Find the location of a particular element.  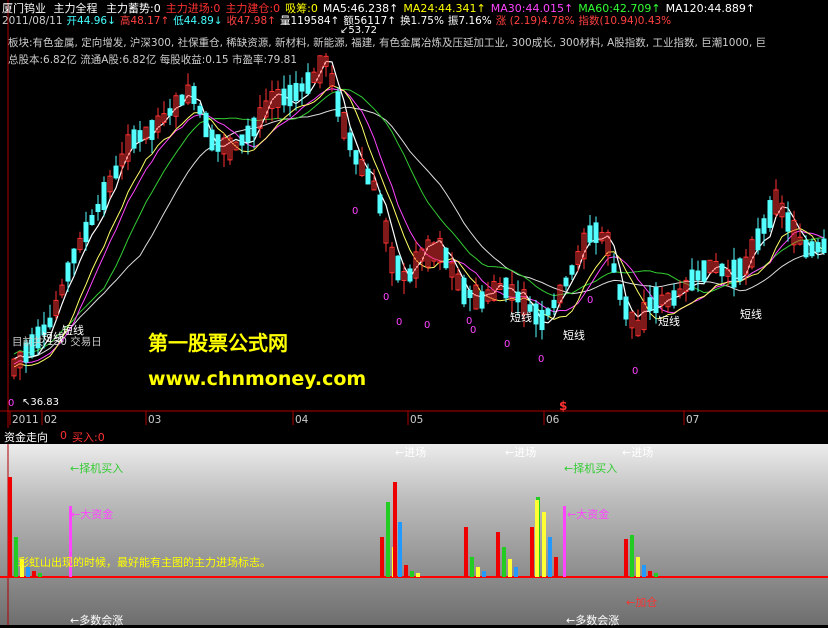

watermark-title: 第一股票公式网 is located at coordinates (218, 343).